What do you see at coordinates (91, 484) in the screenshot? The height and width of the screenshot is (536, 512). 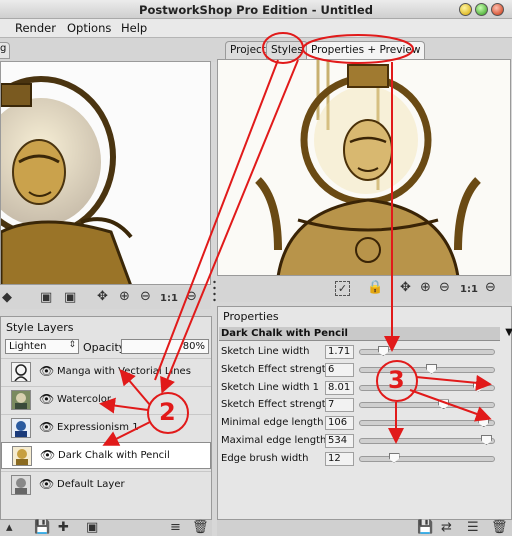 I see `layer-name: Default Layer` at bounding box center [91, 484].